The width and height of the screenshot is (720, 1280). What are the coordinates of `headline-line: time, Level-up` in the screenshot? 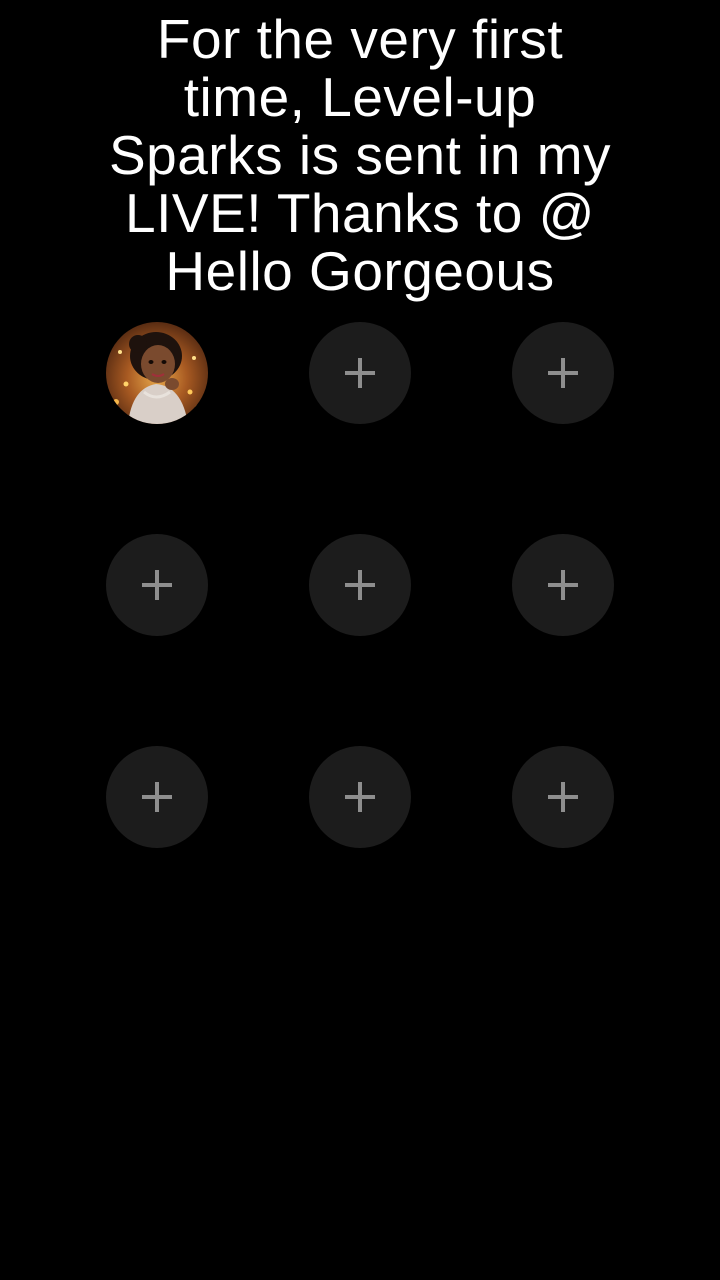 It's located at (360, 97).